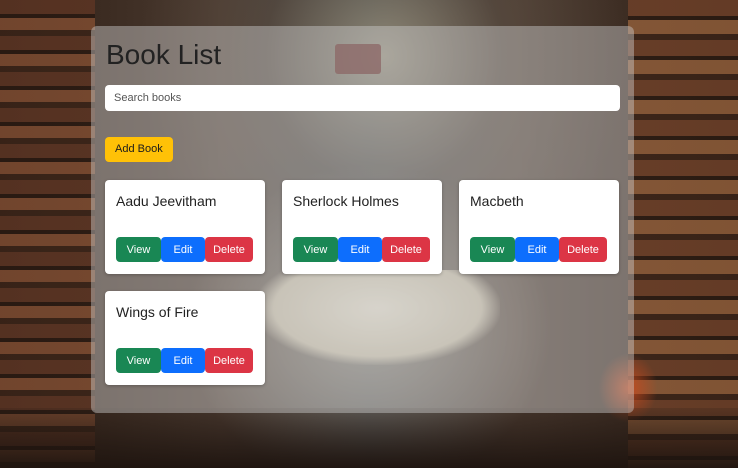 The height and width of the screenshot is (468, 738). I want to click on page-title: Book List, so click(164, 54).